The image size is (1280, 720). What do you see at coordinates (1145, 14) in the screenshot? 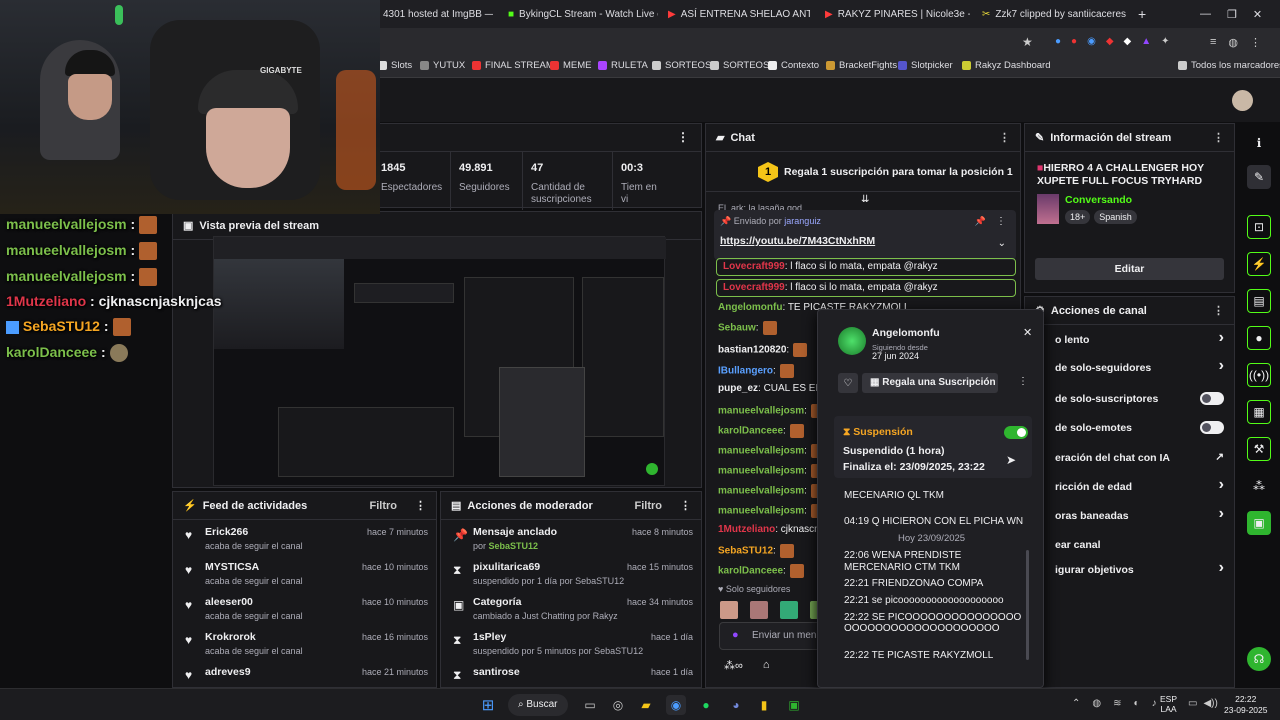
I see `new-tab-button: +` at bounding box center [1145, 14].